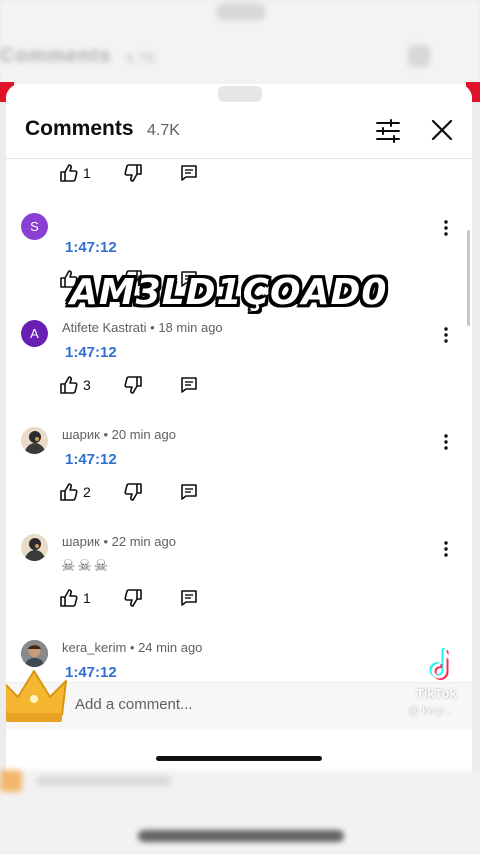  What do you see at coordinates (229, 292) in the screenshot?
I see `overlay-caption: AM3LD1ÇOAD0` at bounding box center [229, 292].